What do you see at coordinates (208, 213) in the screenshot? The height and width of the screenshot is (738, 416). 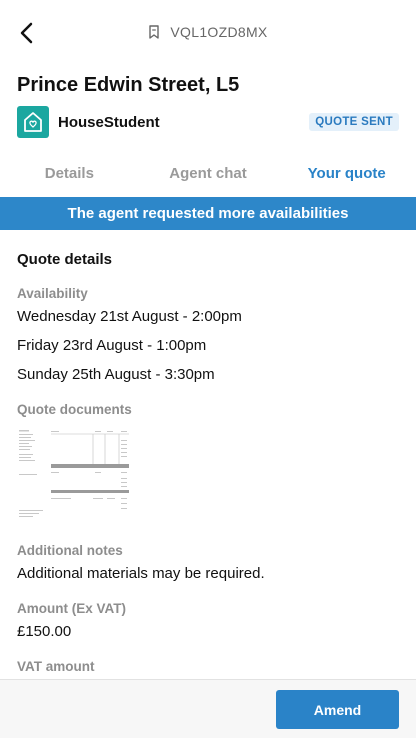 I see `info-banner: The agent requested more availabilities` at bounding box center [208, 213].